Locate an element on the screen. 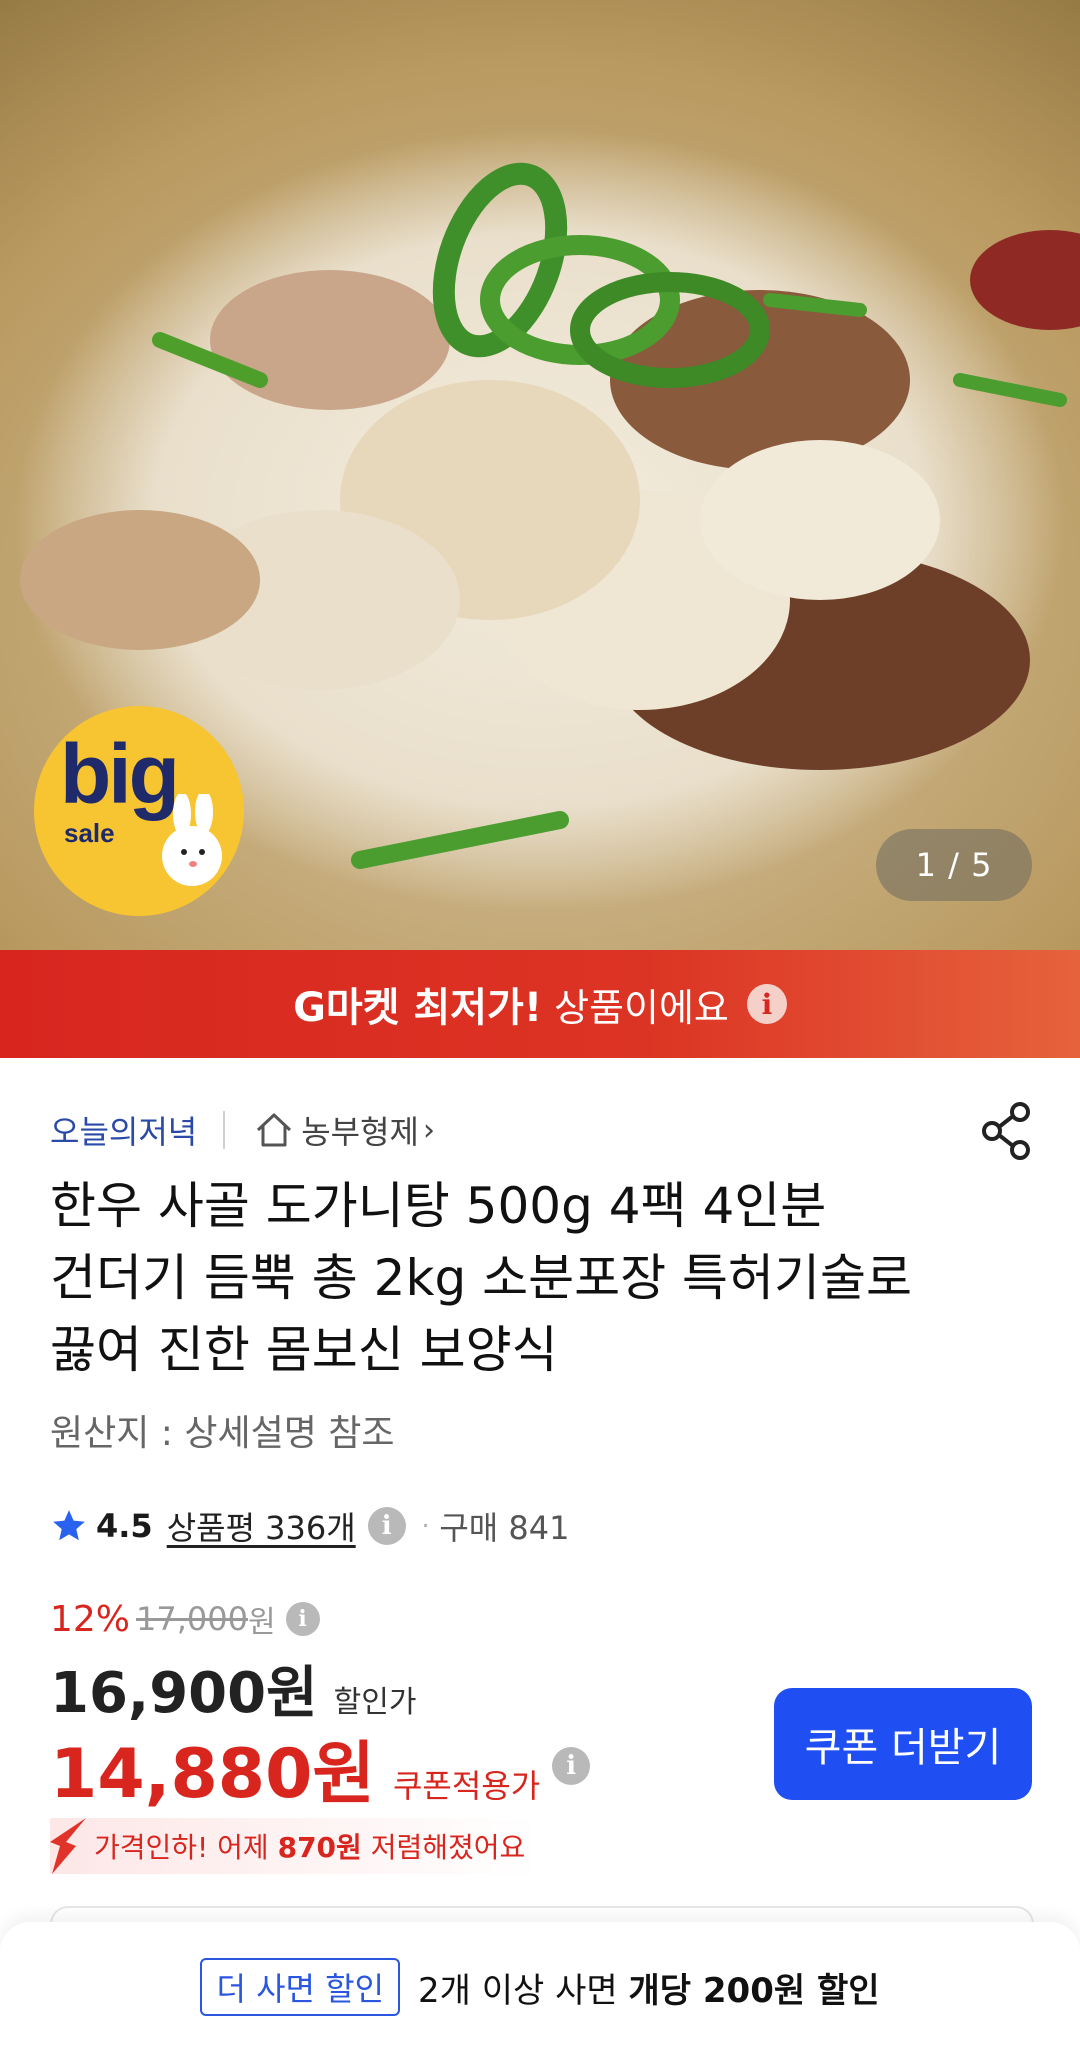 Image resolution: width=1080 pixels, height=2052 pixels. share-icon is located at coordinates (1007, 1131).